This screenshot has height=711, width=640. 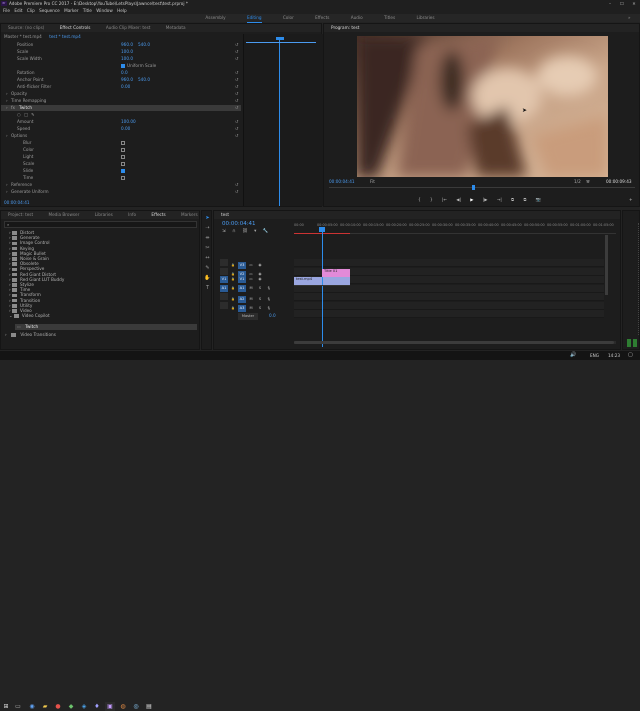 I want to click on go-to-out-icon: →|, so click(x=499, y=199).